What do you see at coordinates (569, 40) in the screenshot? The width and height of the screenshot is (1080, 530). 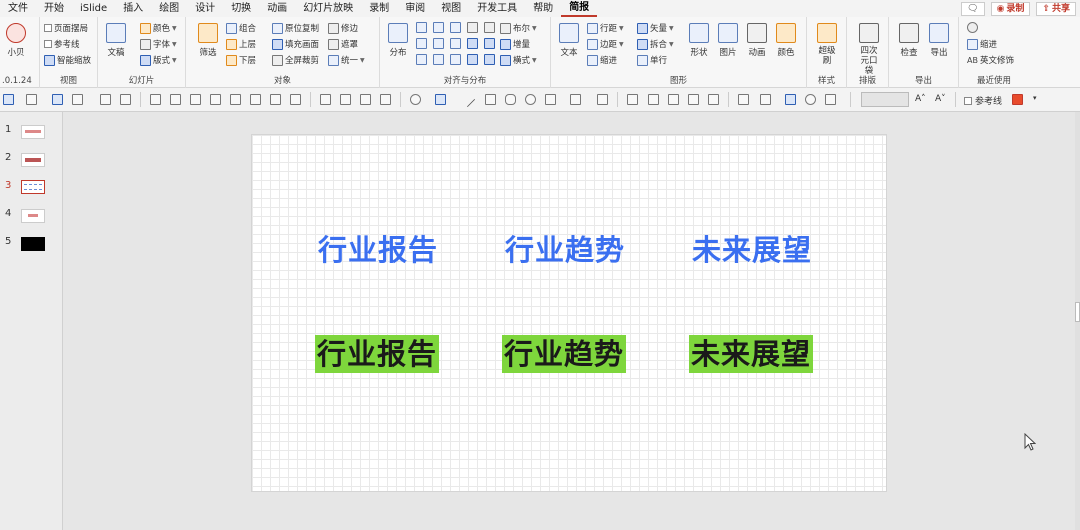 I see `text-button: 文本` at bounding box center [569, 40].